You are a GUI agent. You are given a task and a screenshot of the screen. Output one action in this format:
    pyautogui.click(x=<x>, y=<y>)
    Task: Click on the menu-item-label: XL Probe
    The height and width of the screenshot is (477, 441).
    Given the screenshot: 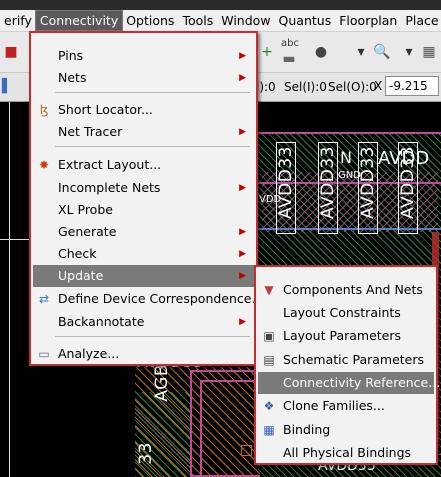 What is the action you would take?
    pyautogui.click(x=85, y=209)
    